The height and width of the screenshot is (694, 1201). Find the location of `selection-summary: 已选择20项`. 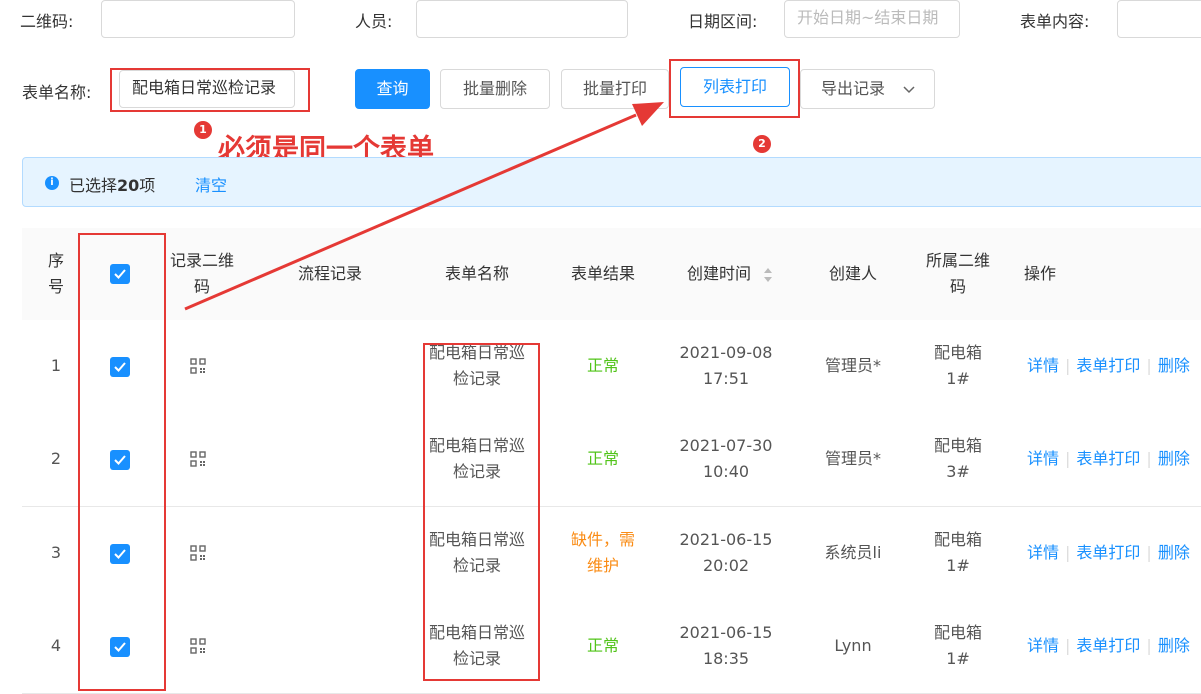

selection-summary: 已选择20项 is located at coordinates (112, 184).